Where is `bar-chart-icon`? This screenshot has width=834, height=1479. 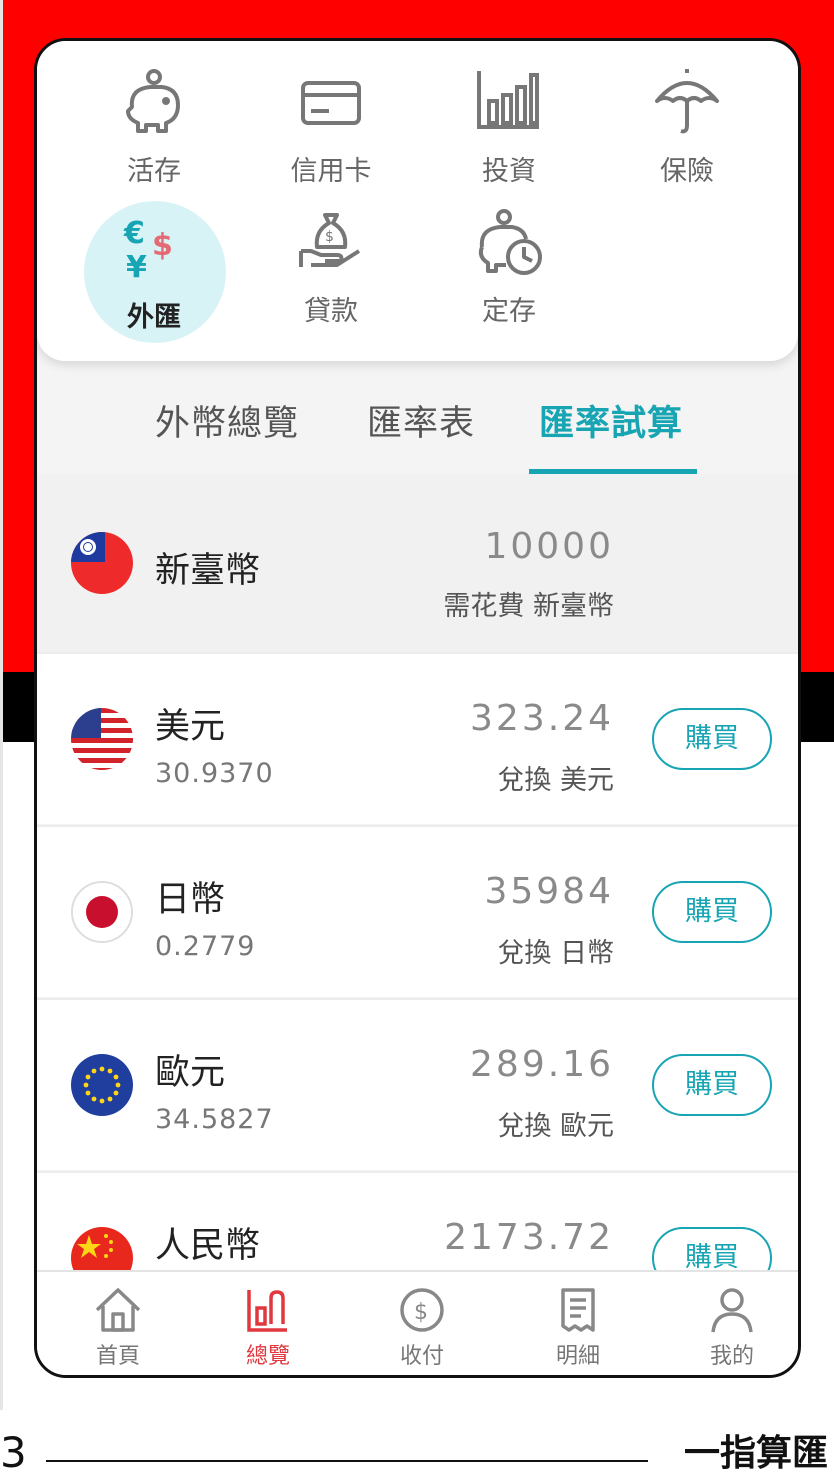 bar-chart-icon is located at coordinates (508, 100).